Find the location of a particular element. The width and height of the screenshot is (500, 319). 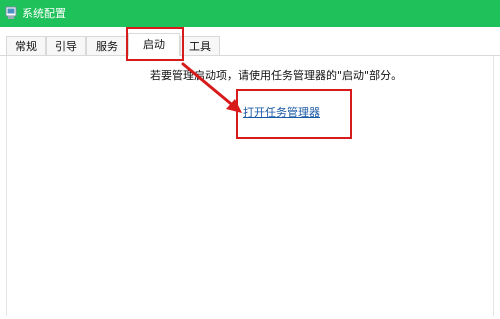

msconfig-icon is located at coordinates (11, 13).